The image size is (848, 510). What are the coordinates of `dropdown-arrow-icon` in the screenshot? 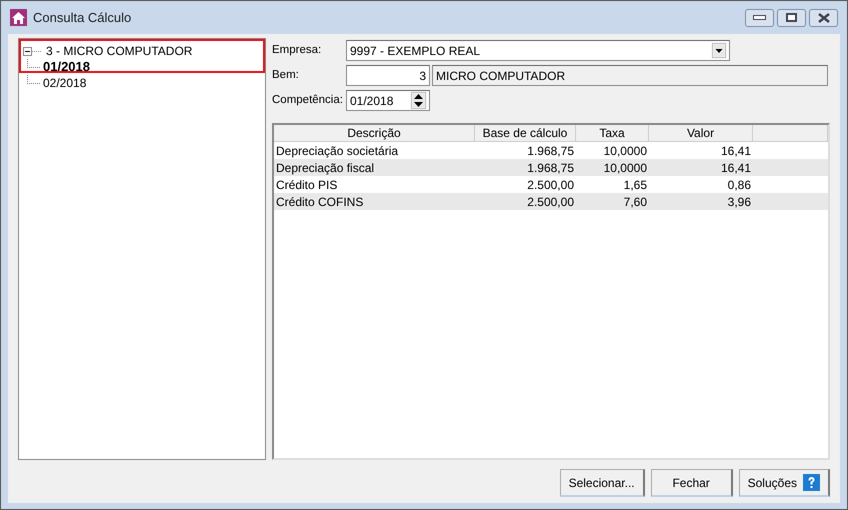 It's located at (719, 50).